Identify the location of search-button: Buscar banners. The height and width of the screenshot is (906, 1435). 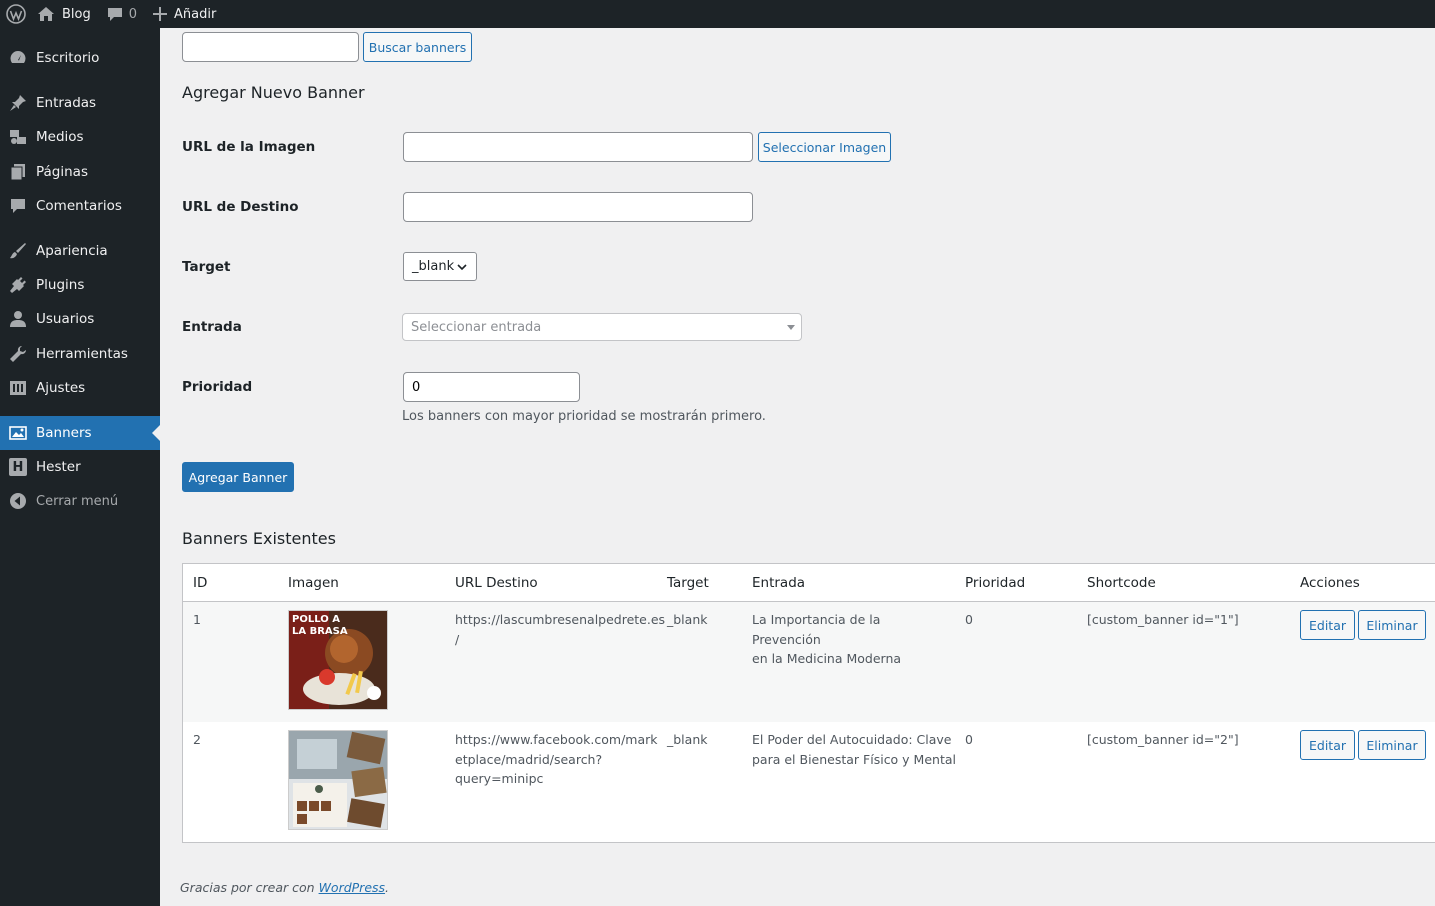
(417, 47).